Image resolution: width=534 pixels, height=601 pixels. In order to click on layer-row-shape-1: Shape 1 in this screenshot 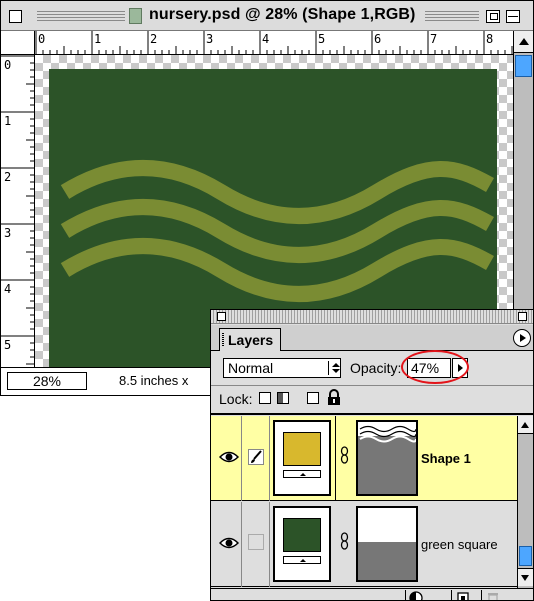, I will do `click(364, 458)`.